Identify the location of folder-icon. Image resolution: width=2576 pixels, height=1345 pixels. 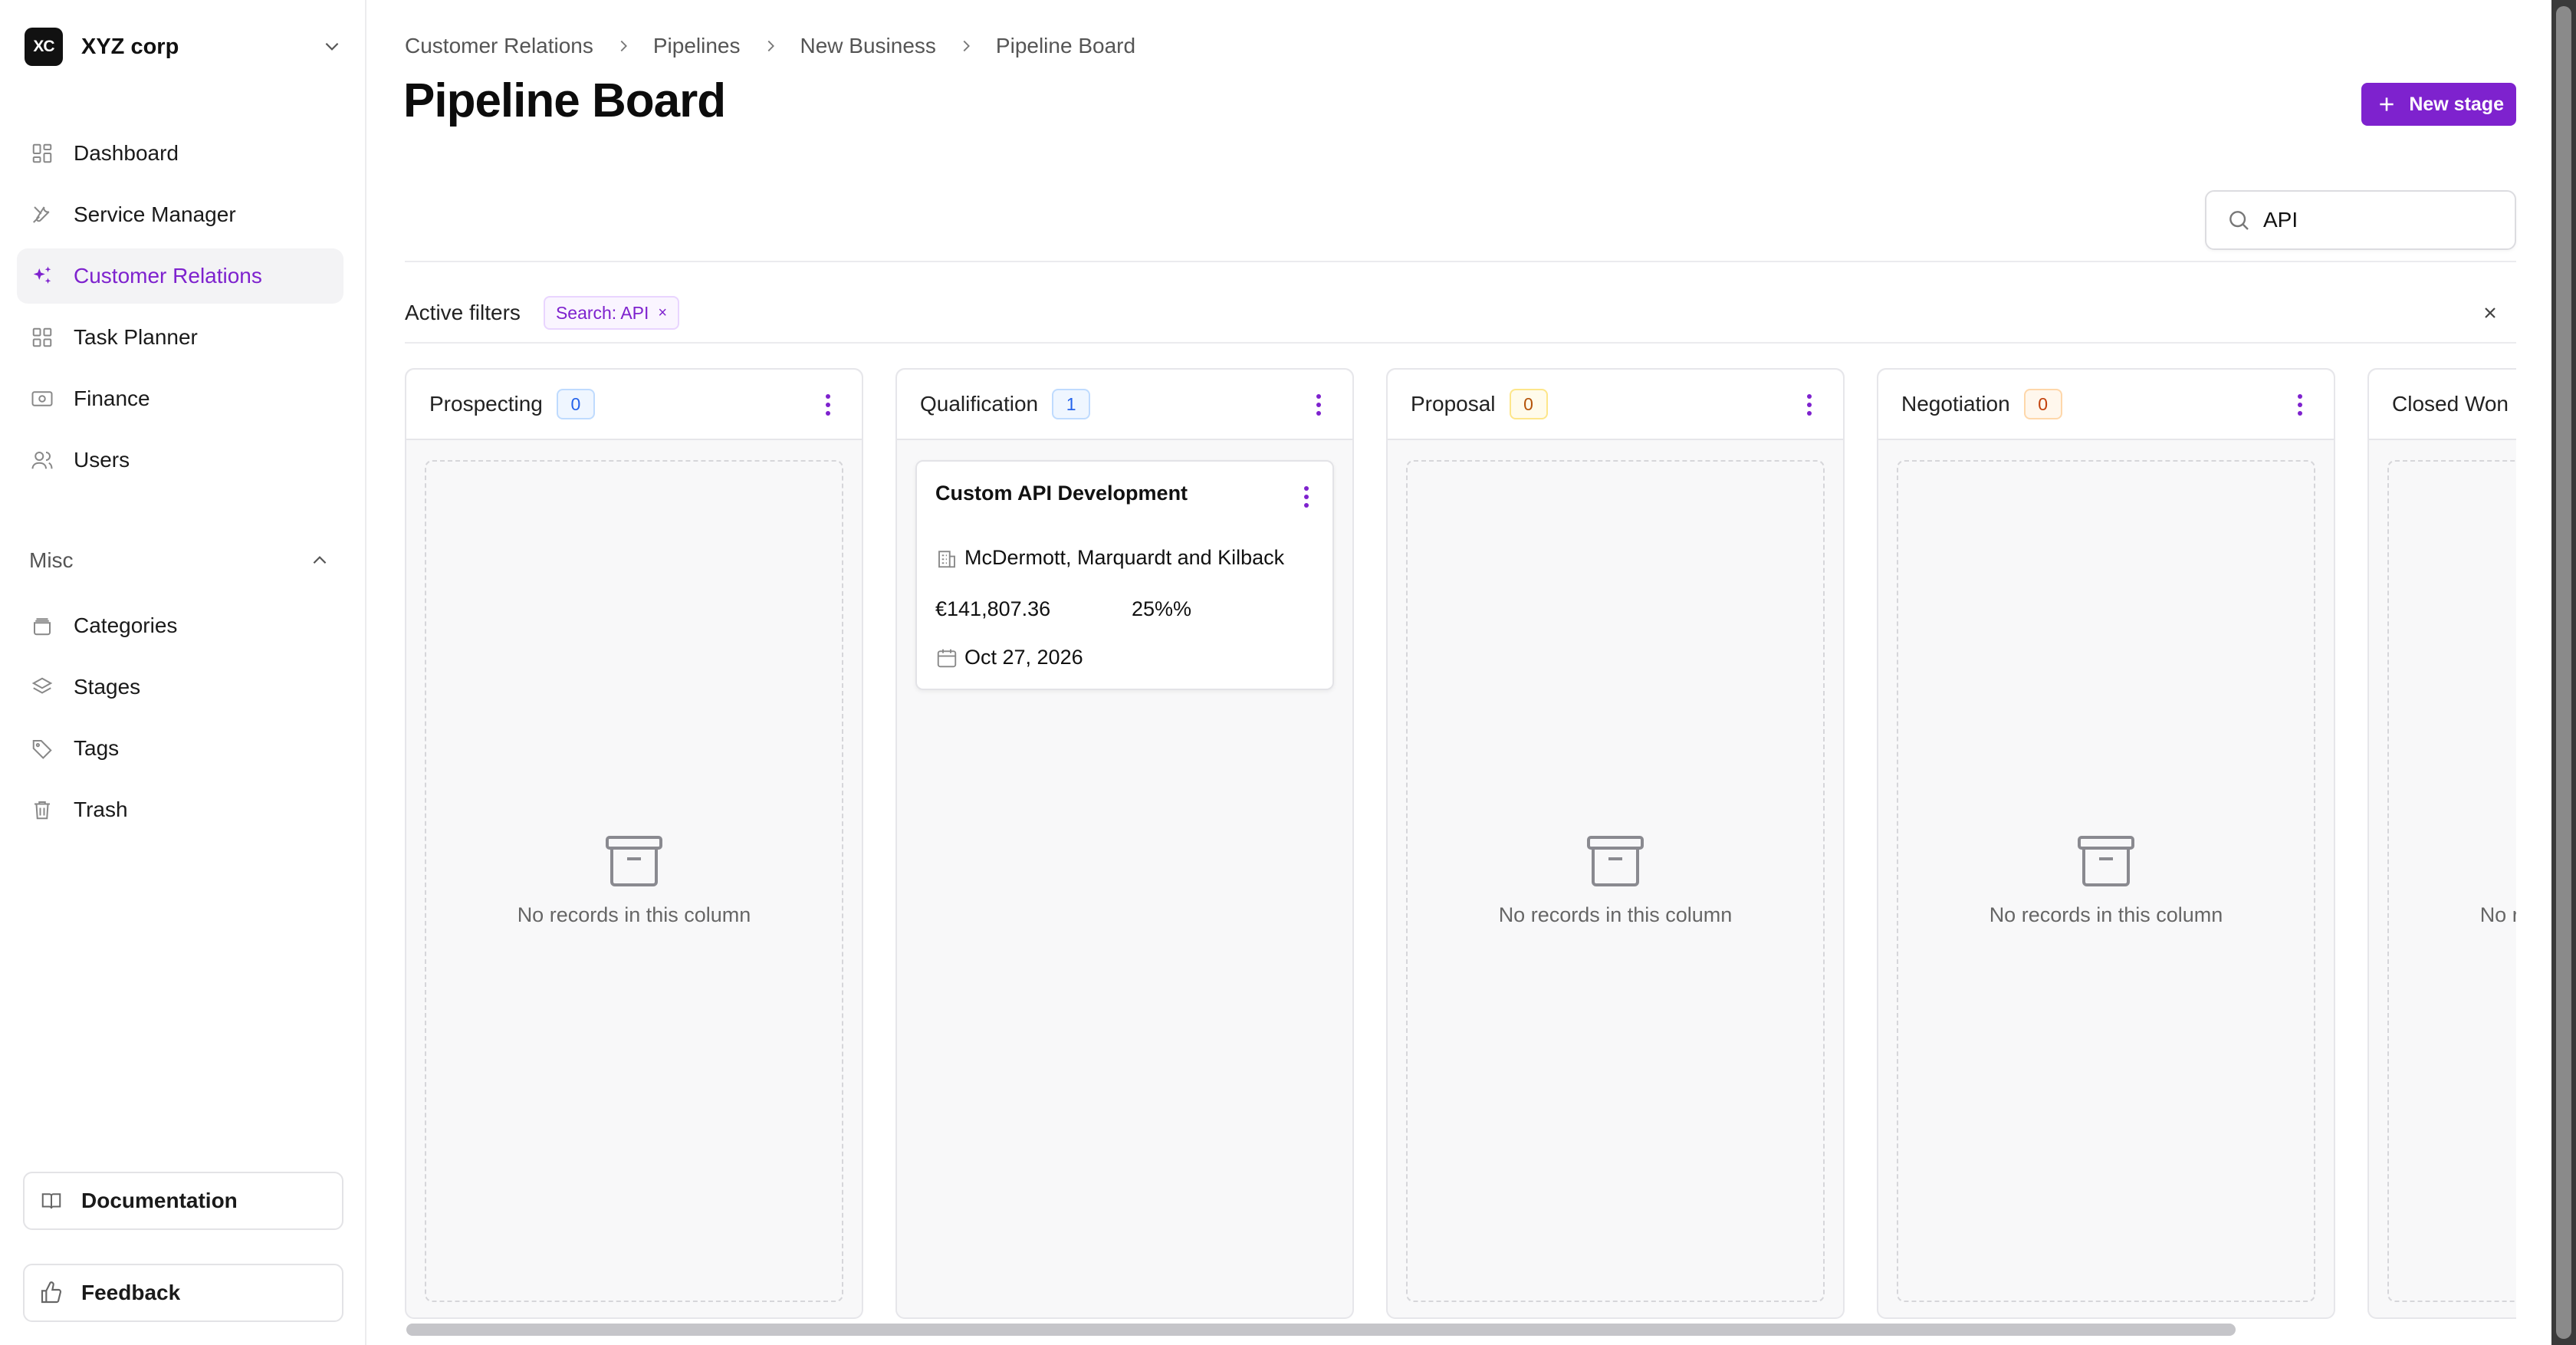
(42, 626).